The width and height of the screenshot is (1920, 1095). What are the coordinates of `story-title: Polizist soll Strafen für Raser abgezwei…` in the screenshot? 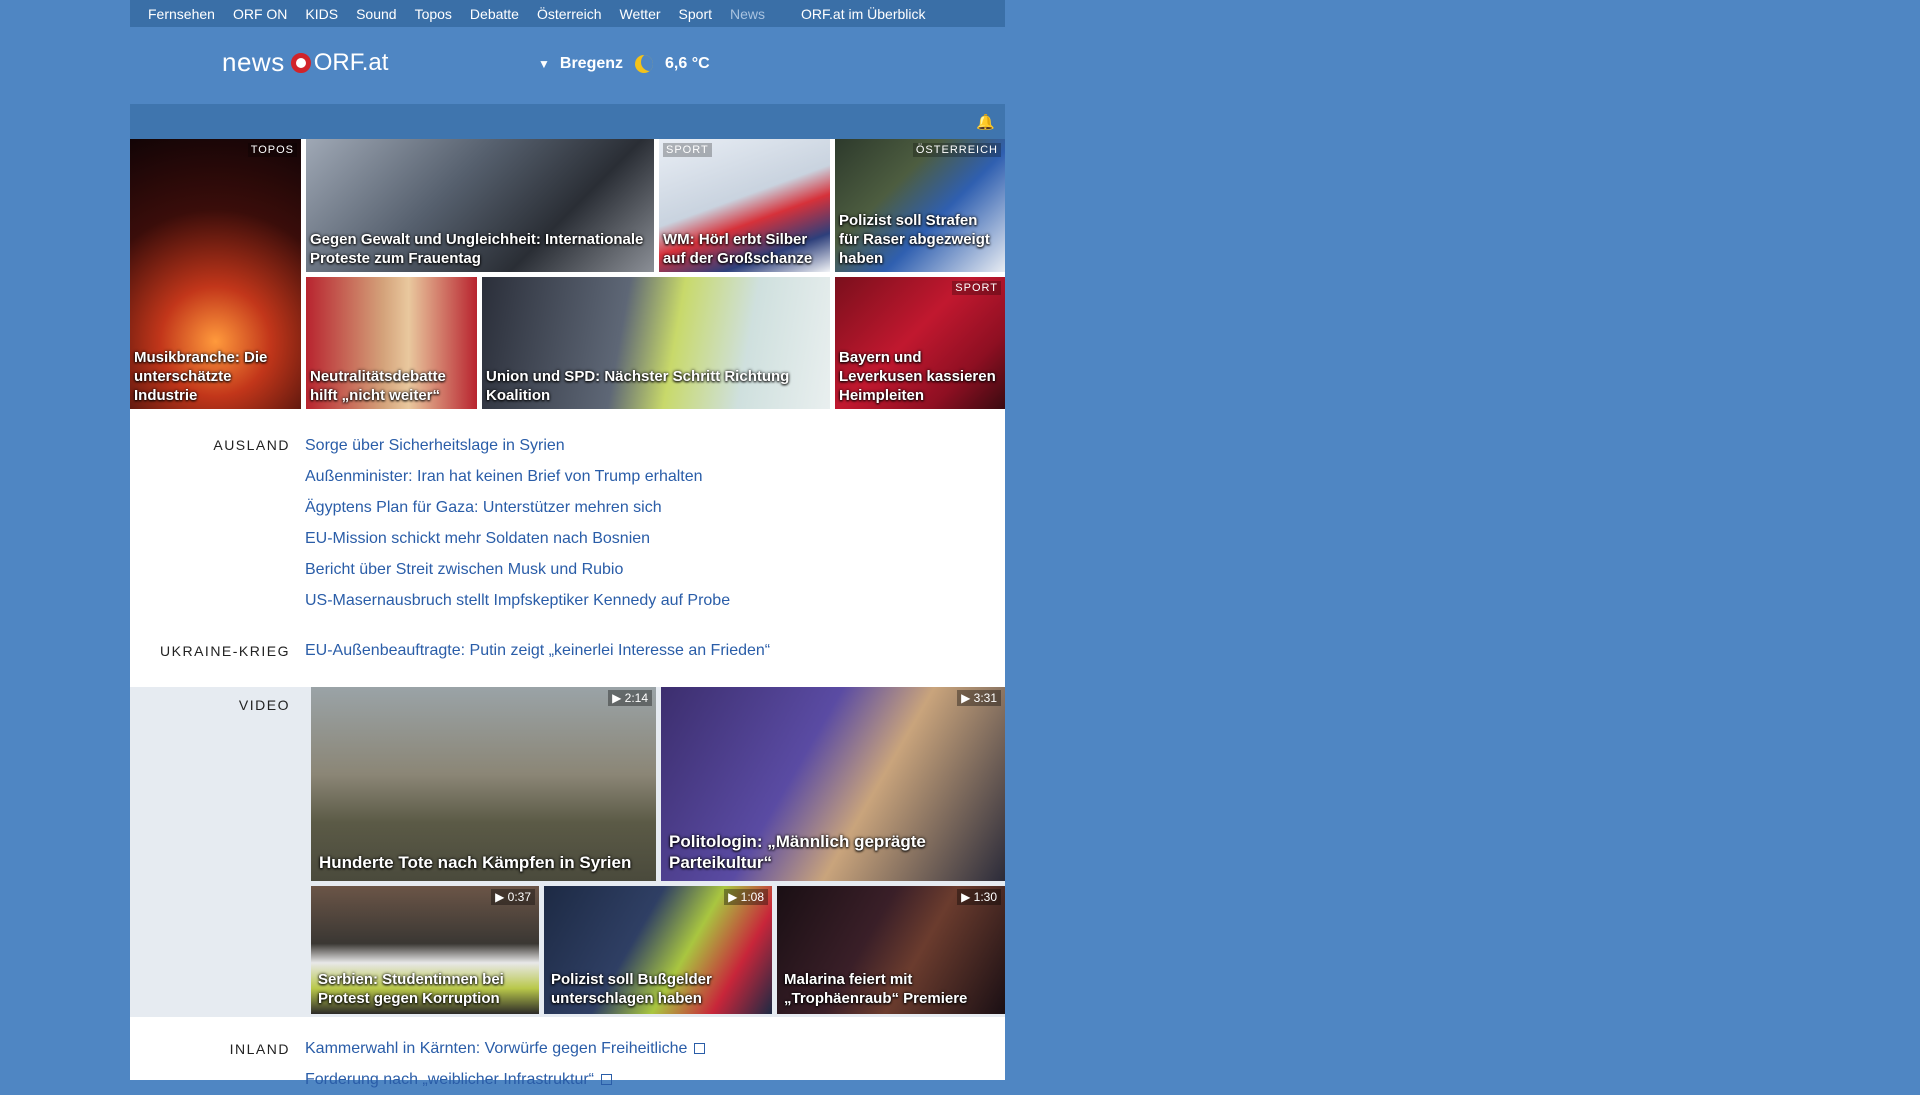 It's located at (914, 239).